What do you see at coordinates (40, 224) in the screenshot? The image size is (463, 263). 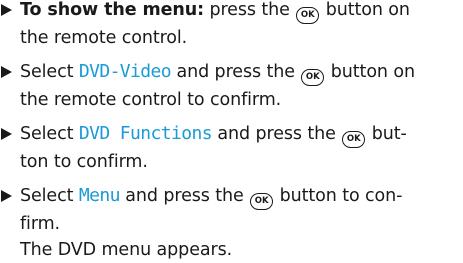 I see `step-4-continuation: firm.` at bounding box center [40, 224].